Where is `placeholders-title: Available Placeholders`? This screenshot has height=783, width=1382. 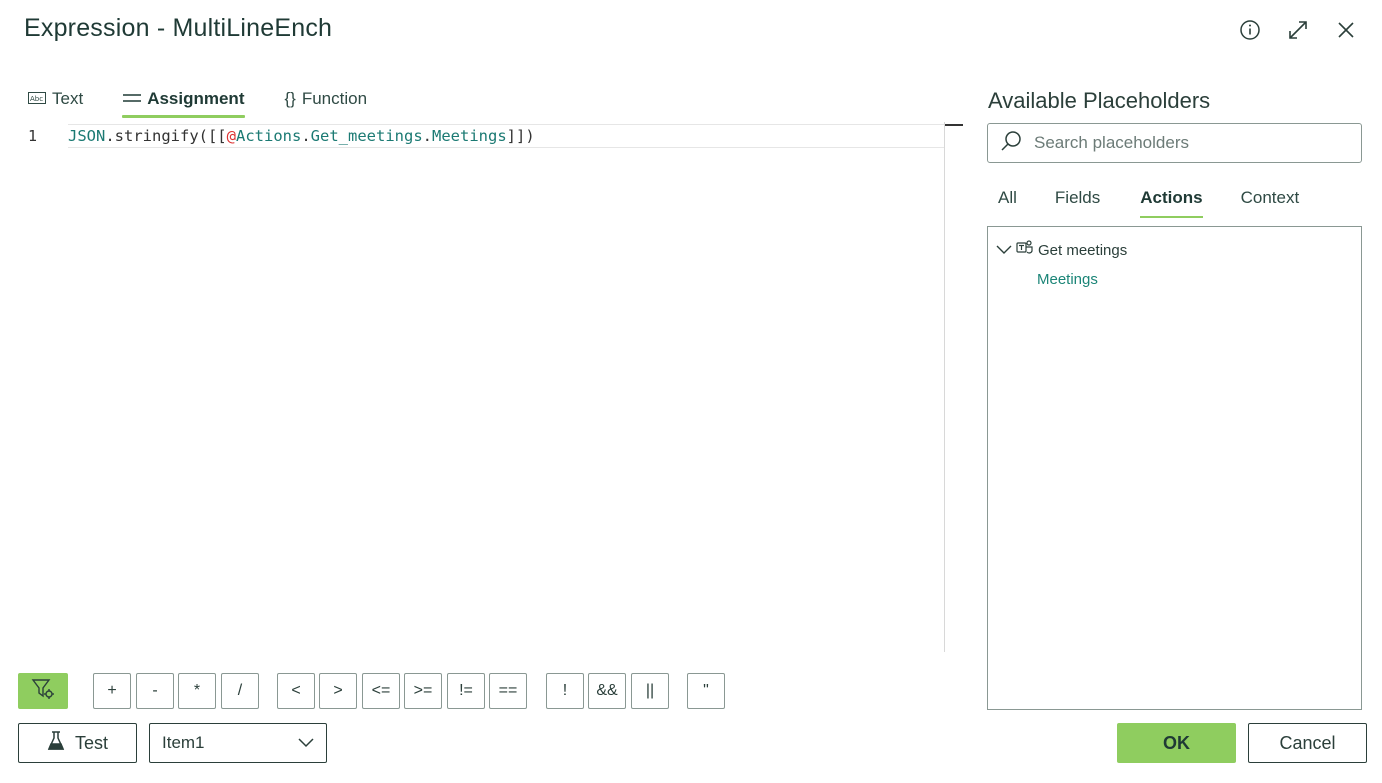 placeholders-title: Available Placeholders is located at coordinates (1099, 100).